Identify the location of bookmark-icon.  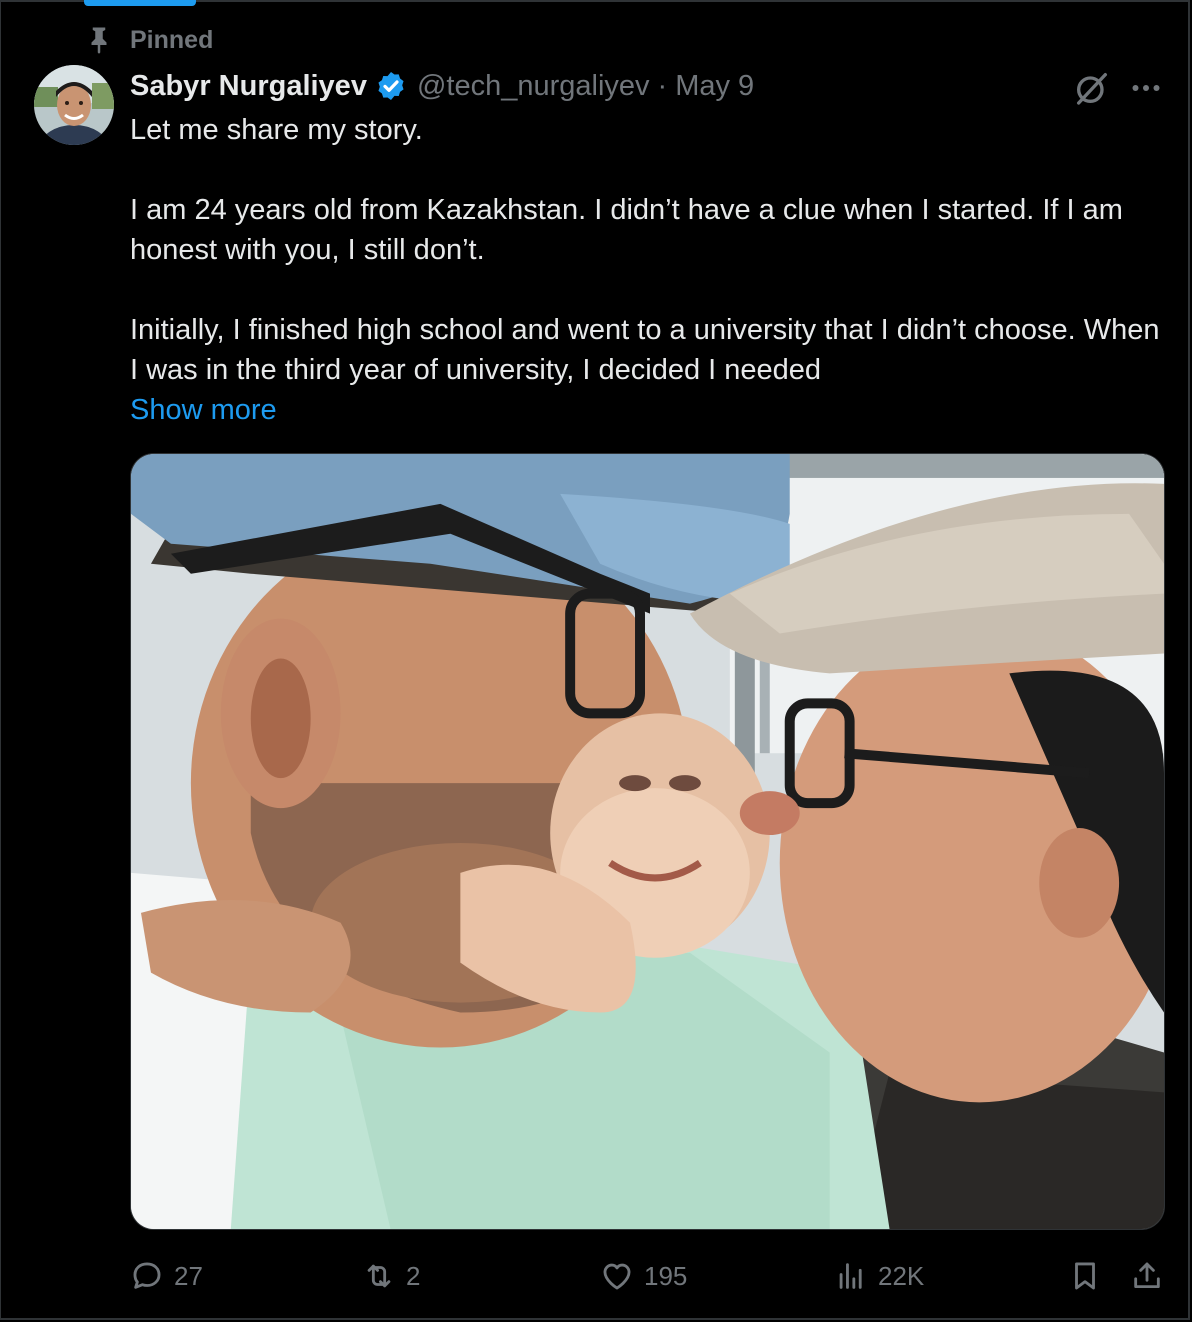
(1085, 1276).